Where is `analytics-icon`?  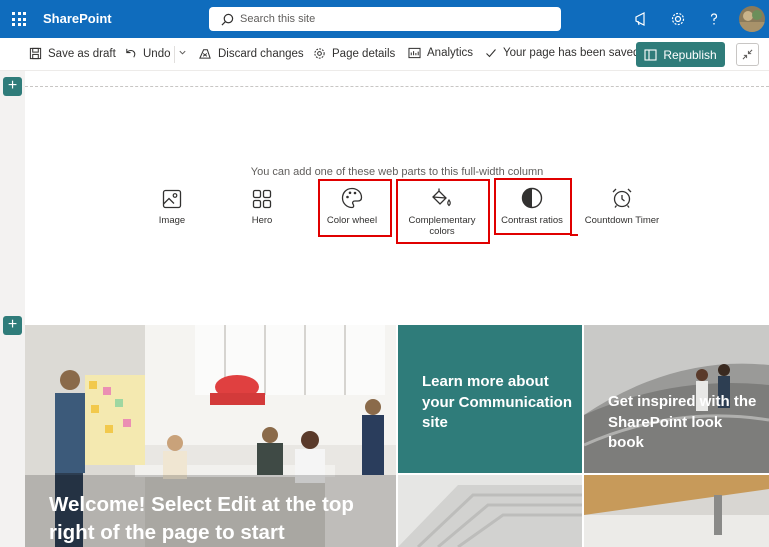
analytics-icon is located at coordinates (414, 53).